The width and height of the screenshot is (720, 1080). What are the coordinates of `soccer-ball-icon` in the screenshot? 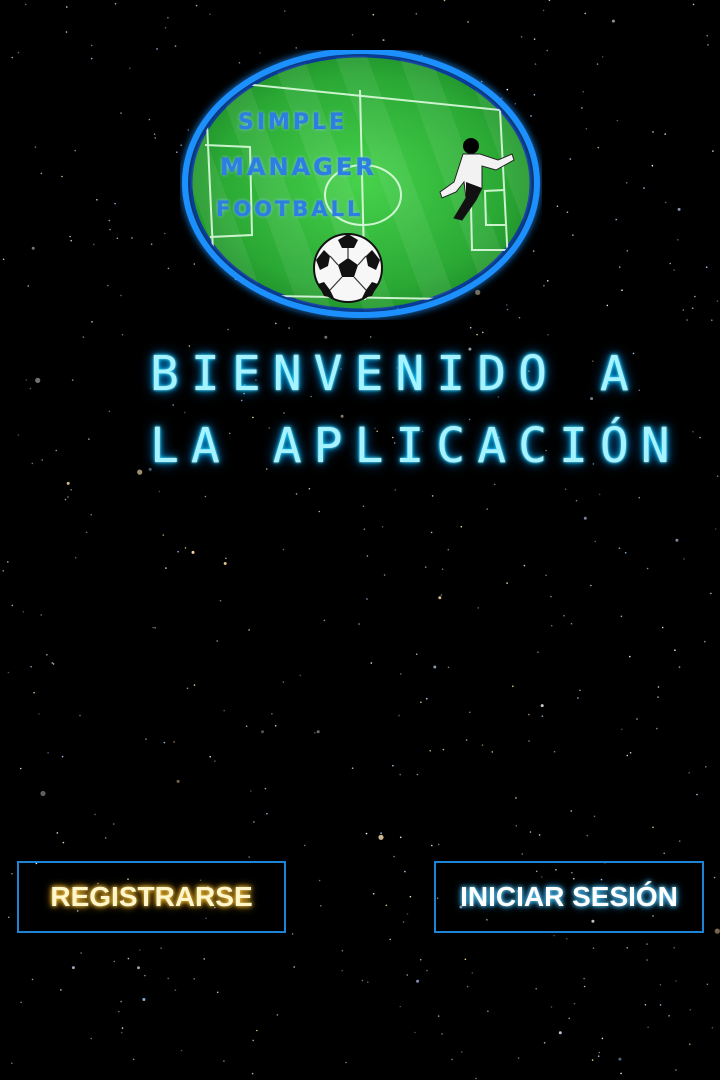 It's located at (348, 268).